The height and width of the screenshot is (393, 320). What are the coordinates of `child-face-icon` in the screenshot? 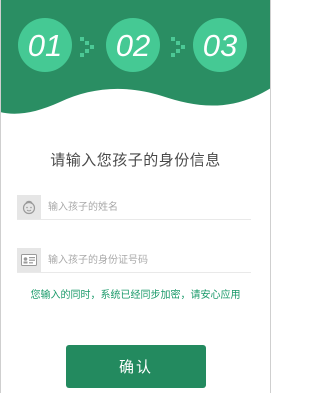 It's located at (29, 207).